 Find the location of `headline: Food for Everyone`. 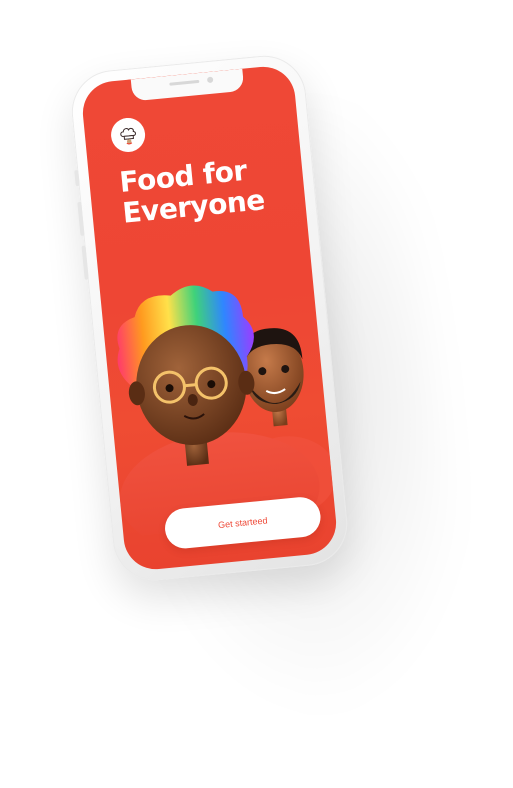

headline: Food for Everyone is located at coordinates (192, 191).